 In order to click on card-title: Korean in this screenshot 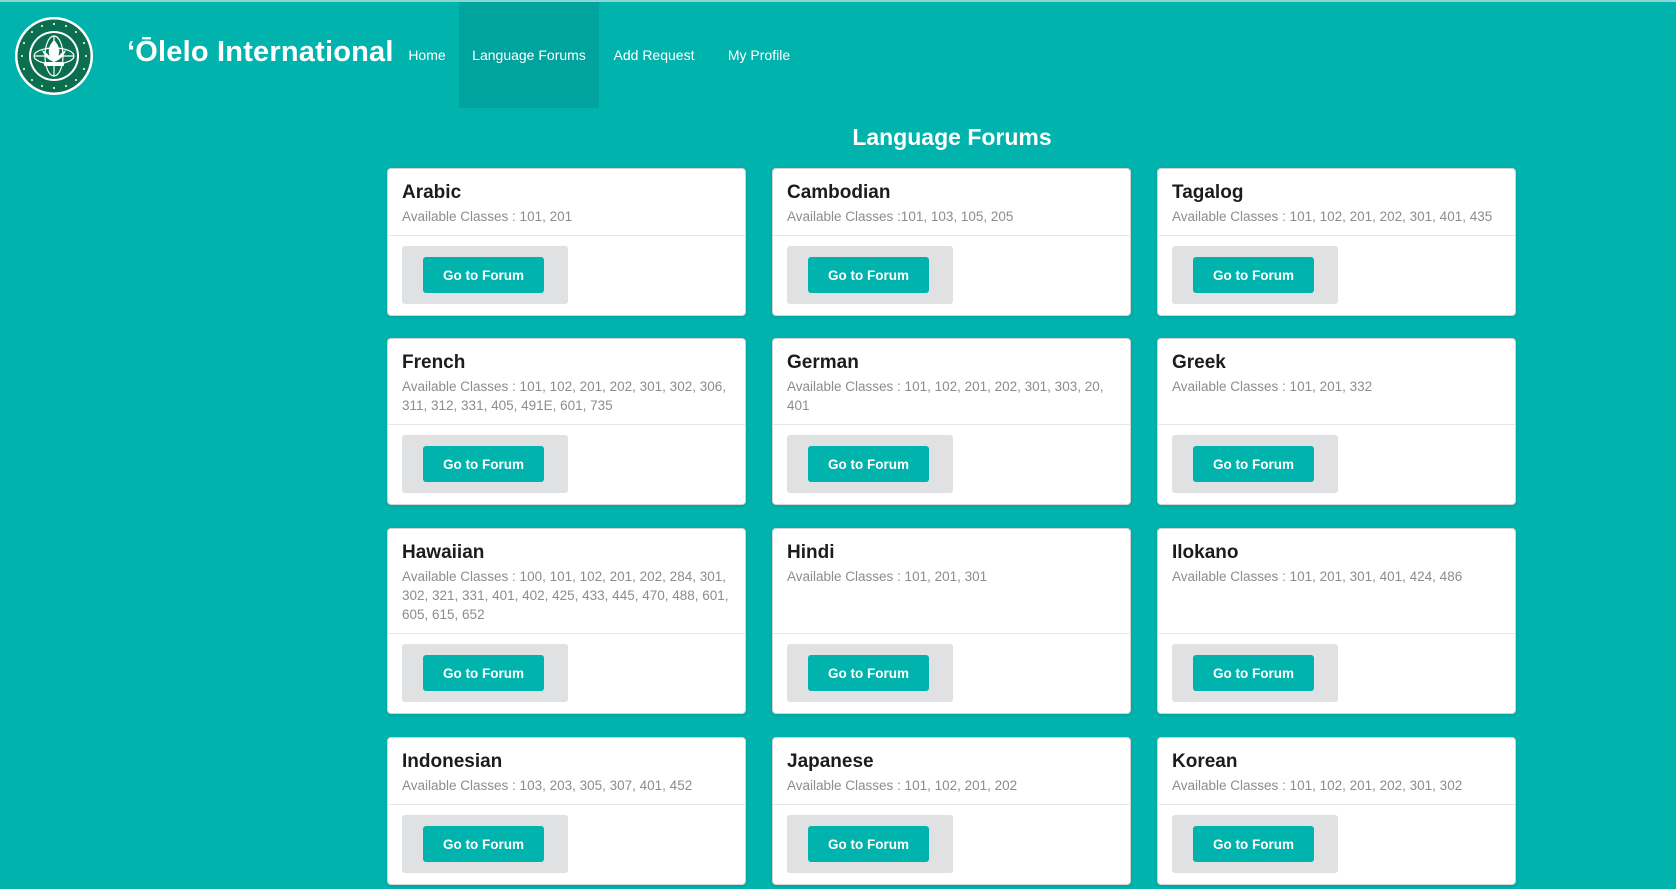, I will do `click(1205, 761)`.